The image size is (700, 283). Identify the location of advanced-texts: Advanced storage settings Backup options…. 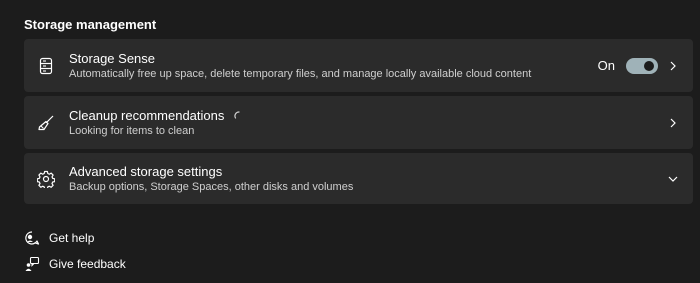
(211, 179).